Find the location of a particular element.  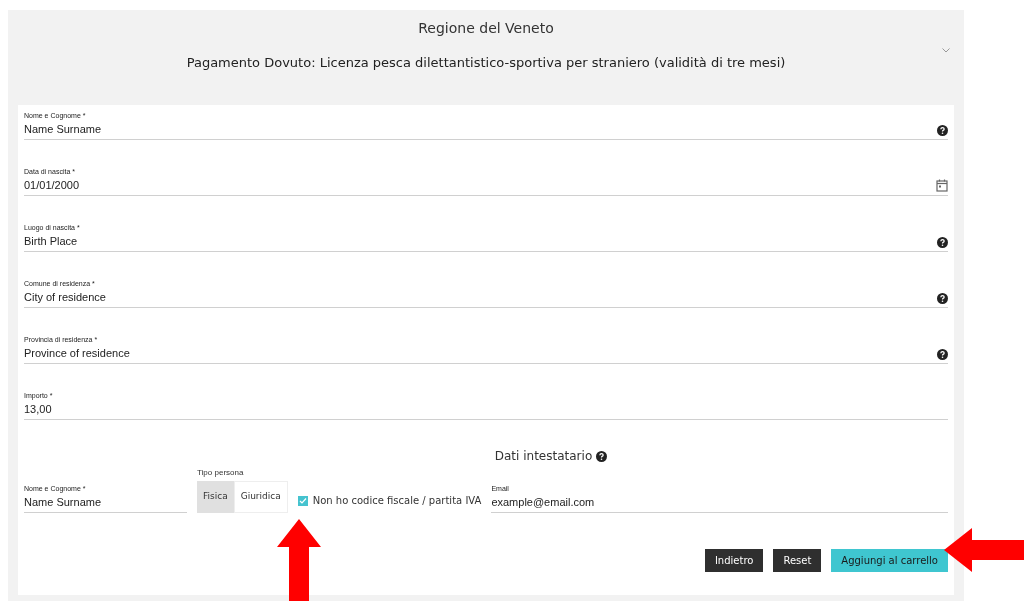

checkbox-label: Non ho codice fiscale / partita IVA is located at coordinates (397, 501).